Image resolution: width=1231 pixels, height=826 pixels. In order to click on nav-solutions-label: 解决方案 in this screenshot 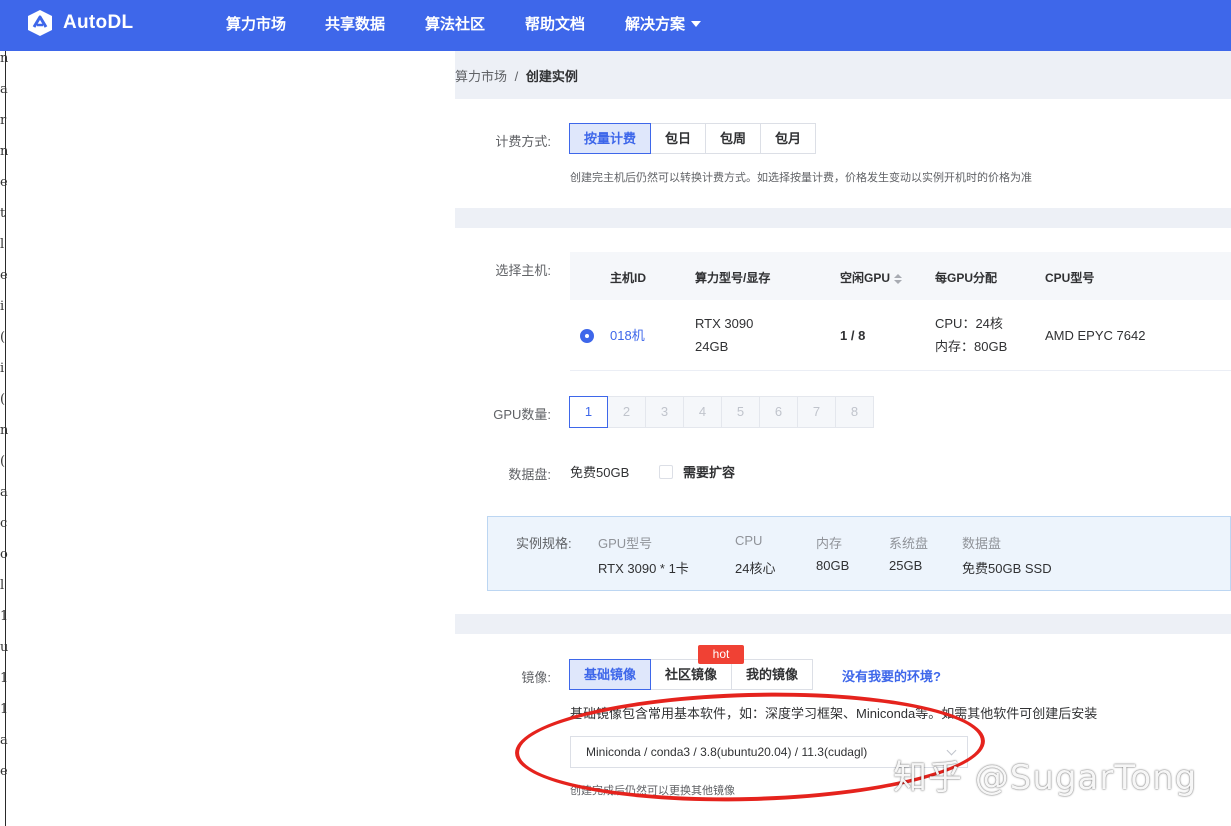, I will do `click(655, 24)`.